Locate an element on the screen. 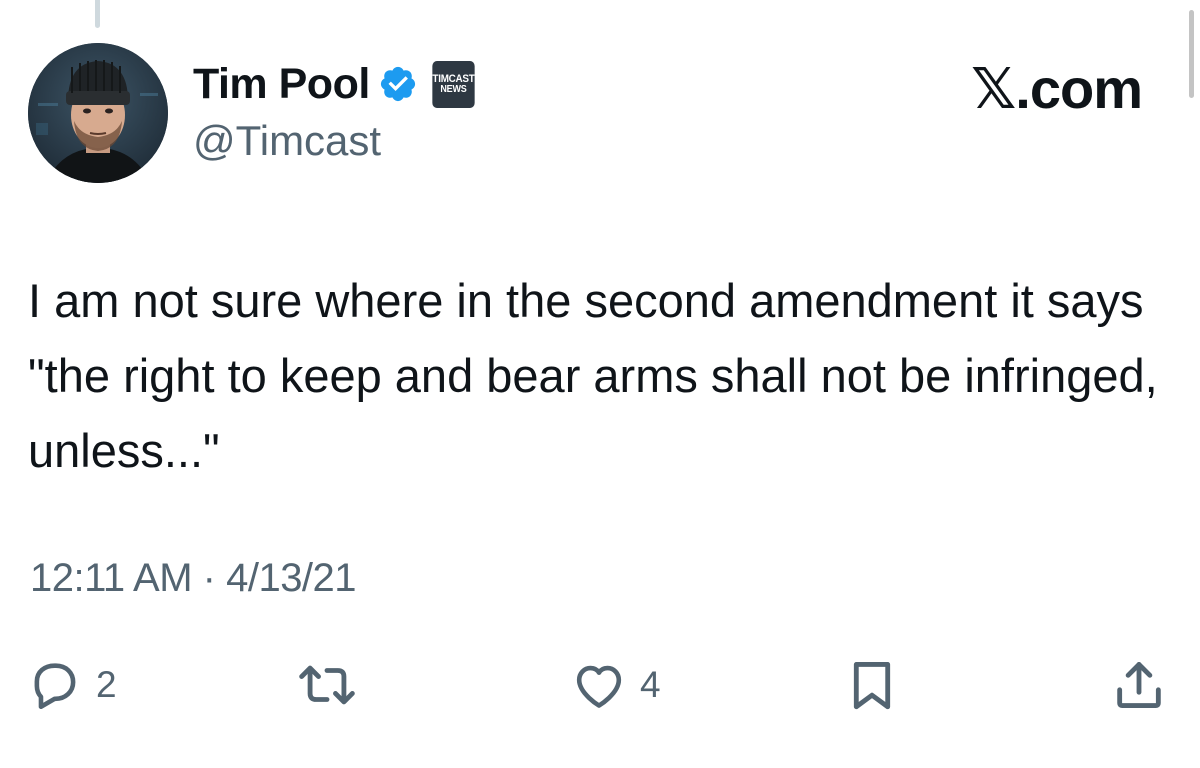 This screenshot has height=768, width=1200. heart-icon is located at coordinates (599, 686).